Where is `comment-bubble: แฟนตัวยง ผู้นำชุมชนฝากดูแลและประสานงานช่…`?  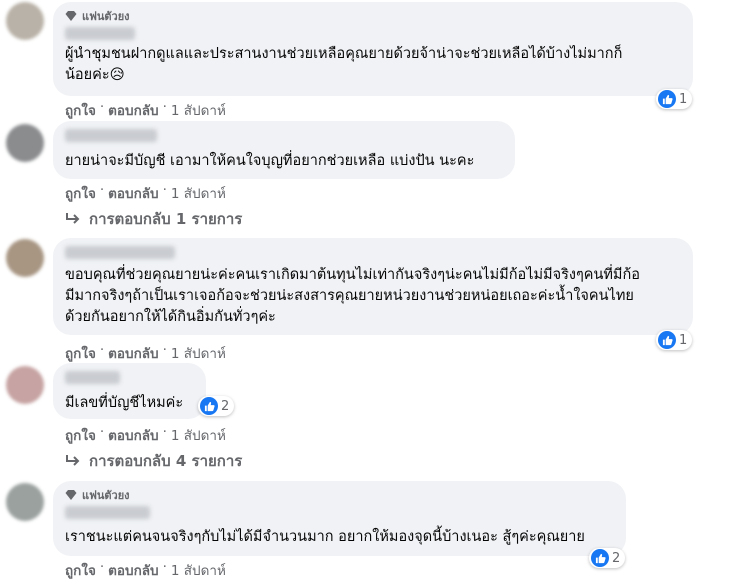 comment-bubble: แฟนตัวยง ผู้นำชุมชนฝากดูแลและประสานงานช่… is located at coordinates (373, 49).